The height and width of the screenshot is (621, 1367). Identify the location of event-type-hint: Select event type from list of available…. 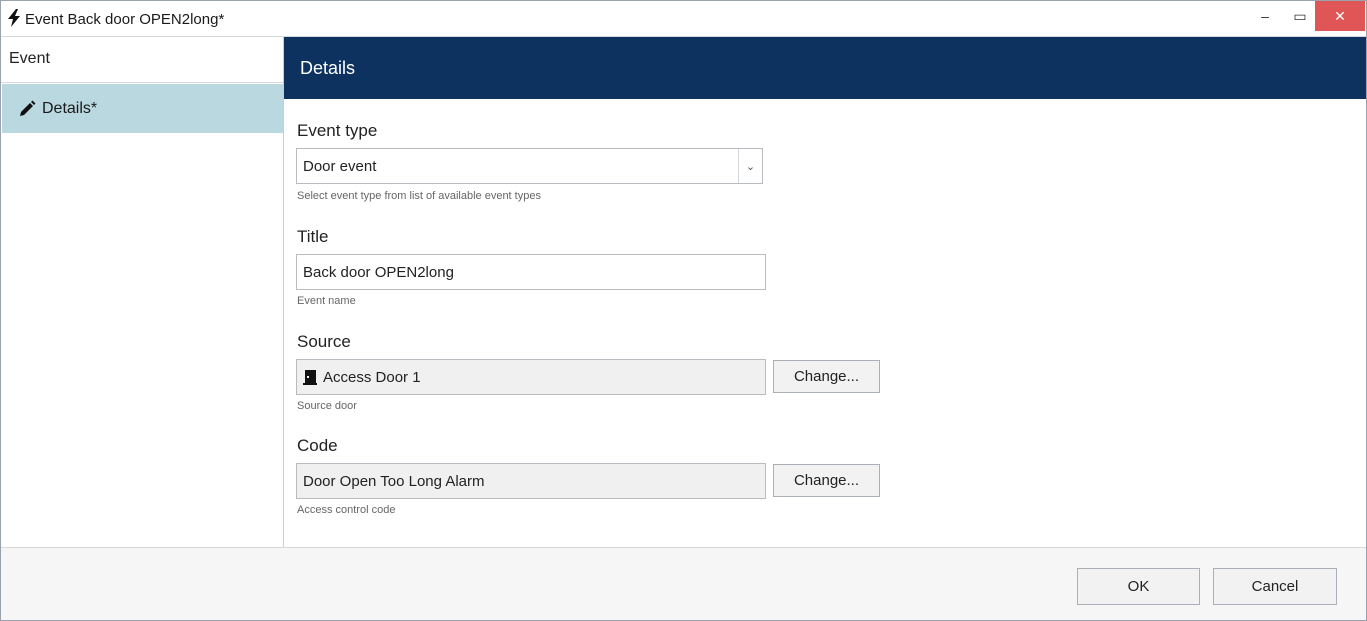
(419, 196).